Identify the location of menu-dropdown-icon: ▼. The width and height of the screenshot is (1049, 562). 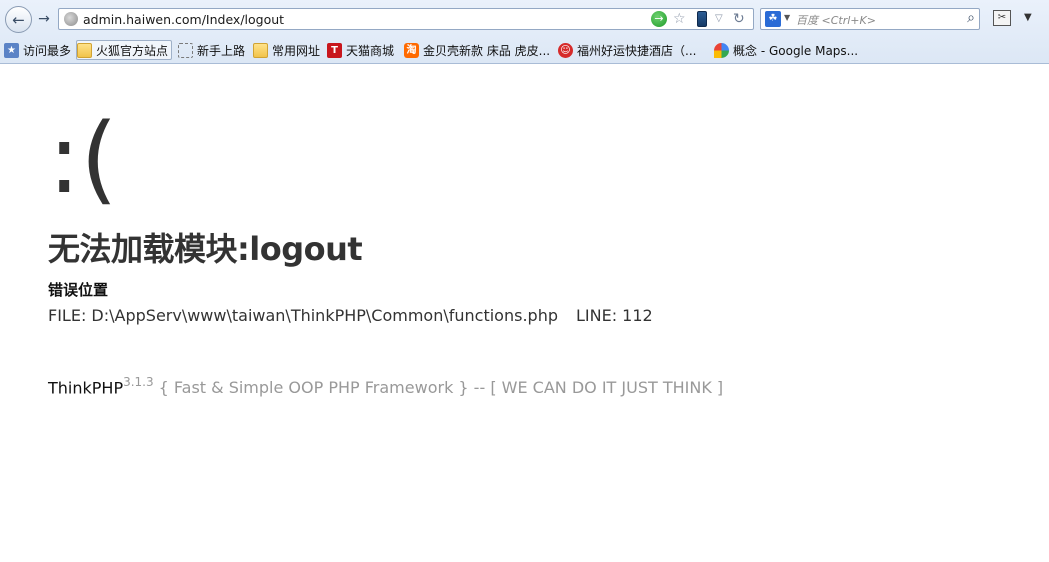
(1028, 17).